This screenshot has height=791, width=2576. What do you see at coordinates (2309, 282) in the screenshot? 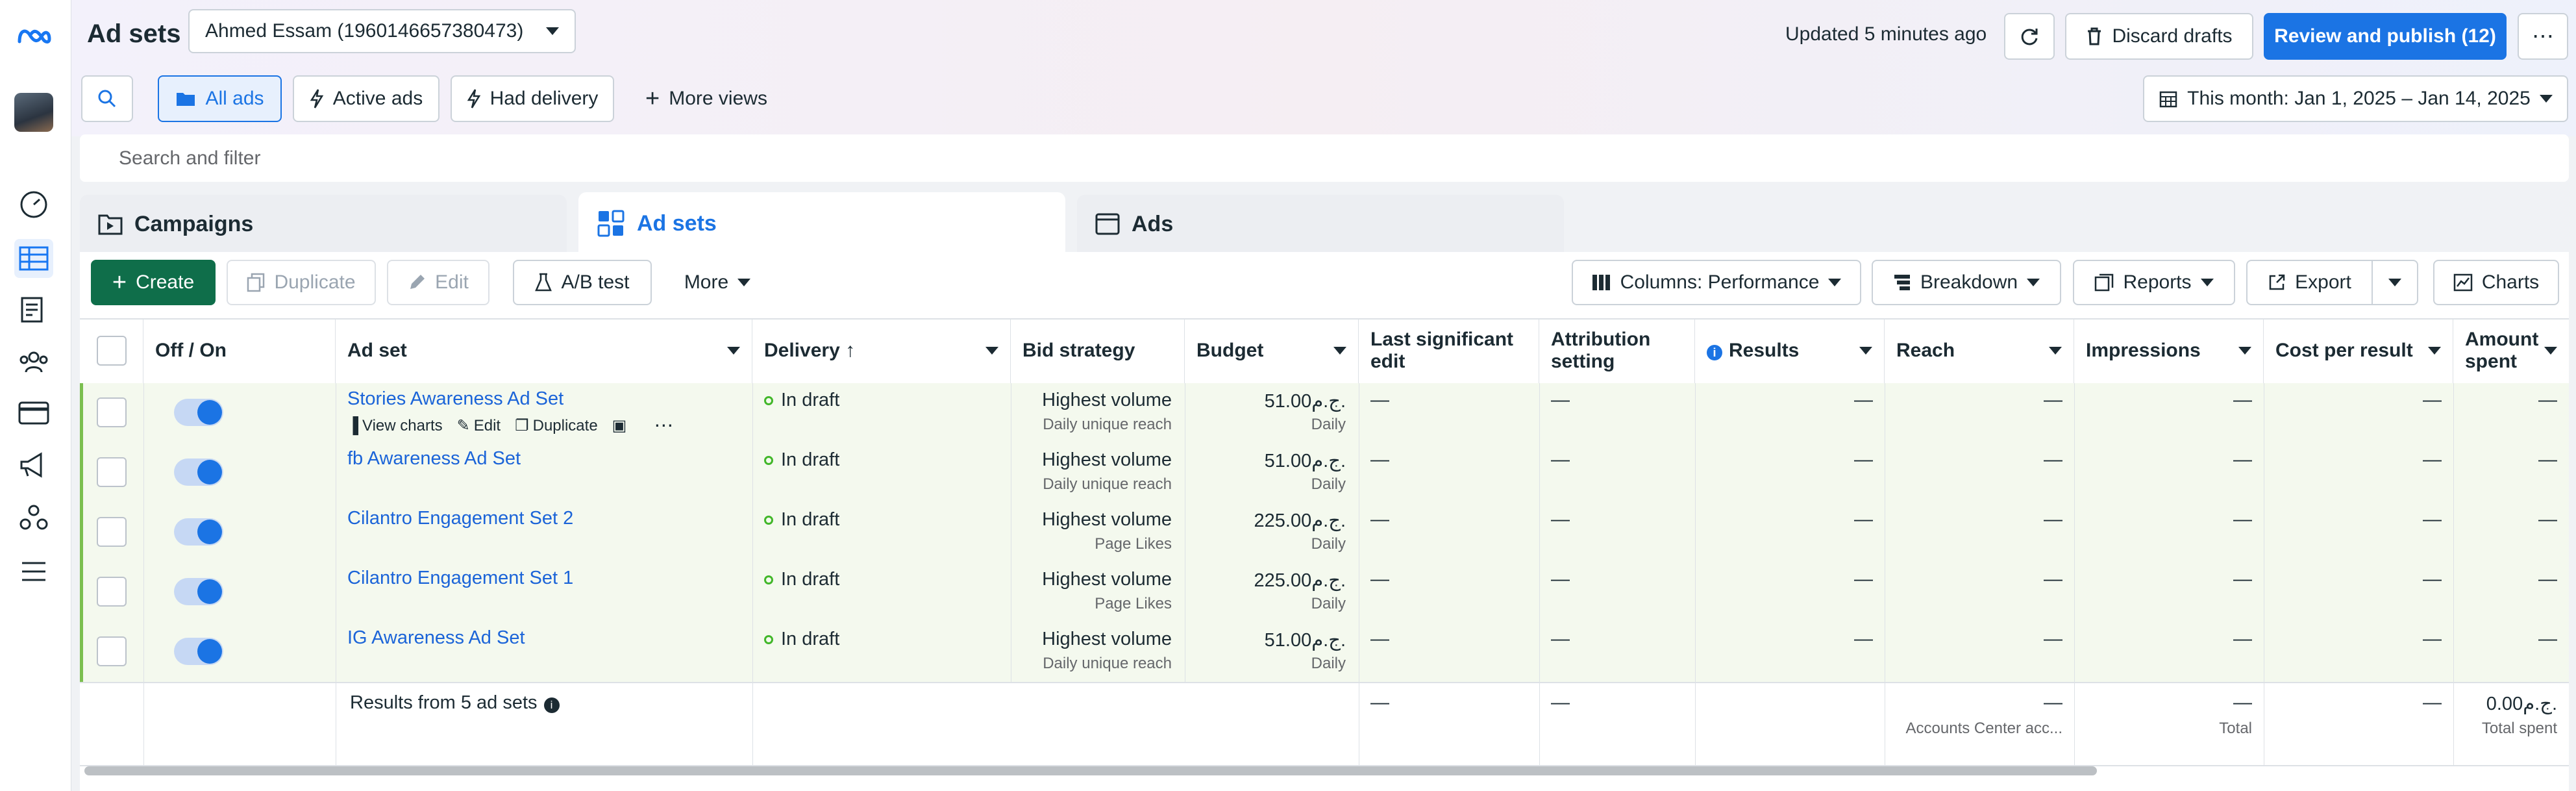
I see `export-button: Export` at bounding box center [2309, 282].